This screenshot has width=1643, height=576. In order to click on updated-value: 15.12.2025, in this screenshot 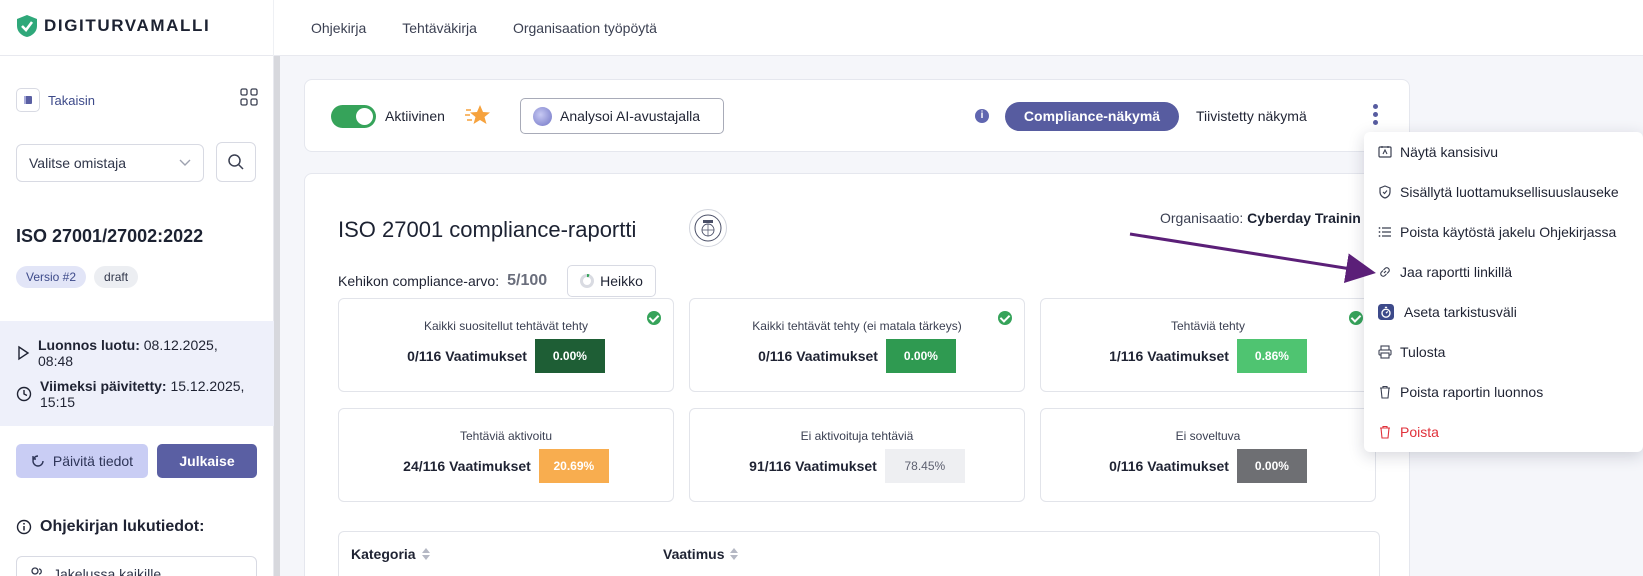, I will do `click(207, 386)`.